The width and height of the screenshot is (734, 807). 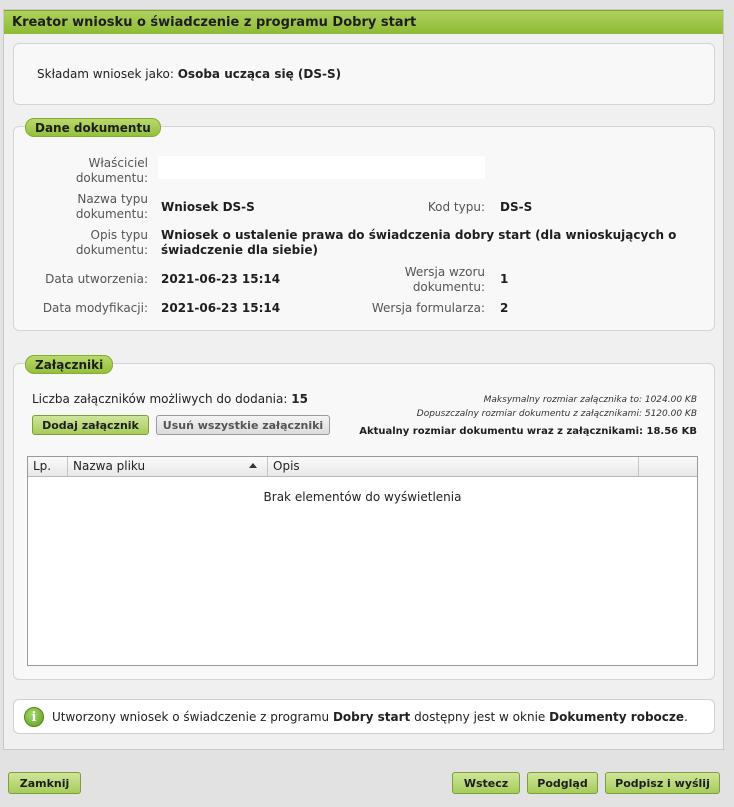 What do you see at coordinates (111, 250) in the screenshot?
I see `type-desc-label-line-2: dokumentu:` at bounding box center [111, 250].